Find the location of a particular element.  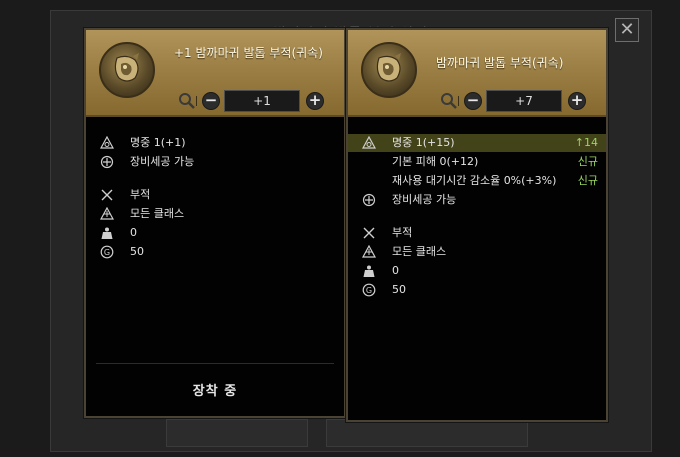

stat-text: 명중 1(+1) is located at coordinates (158, 142).